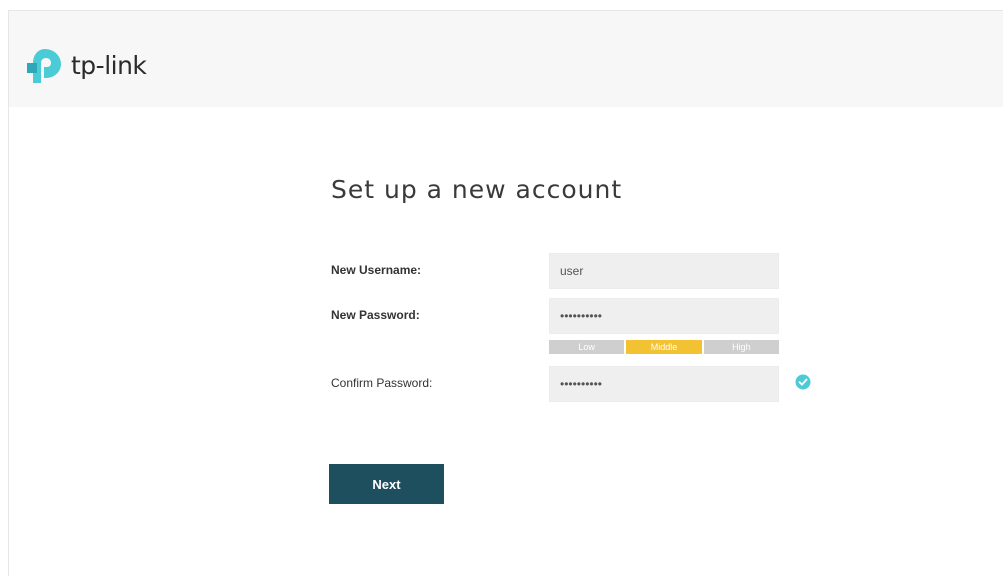  Describe the element at coordinates (386, 484) in the screenshot. I see `next-button: Next` at that location.